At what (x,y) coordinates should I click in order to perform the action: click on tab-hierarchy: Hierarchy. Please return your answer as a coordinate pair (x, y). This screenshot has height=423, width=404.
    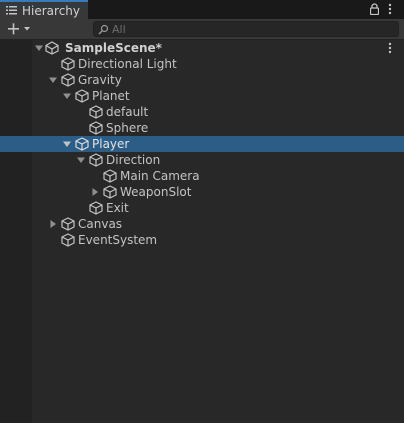
    Looking at the image, I should click on (44, 9).